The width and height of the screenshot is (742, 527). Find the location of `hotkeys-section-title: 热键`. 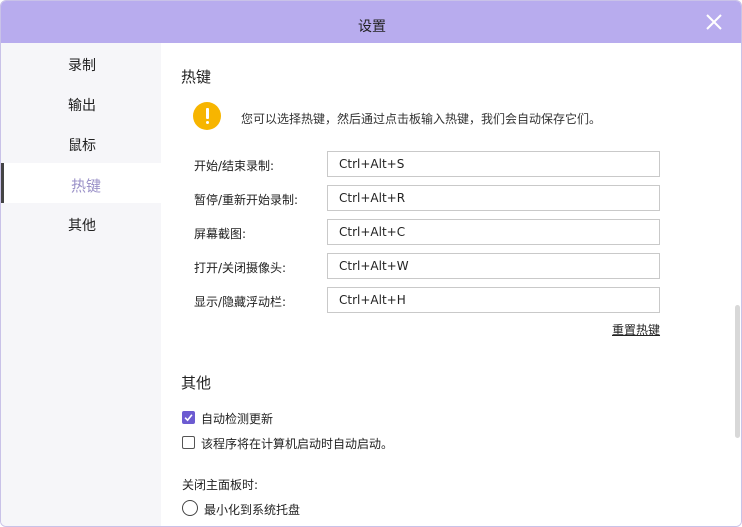

hotkeys-section-title: 热键 is located at coordinates (196, 77).